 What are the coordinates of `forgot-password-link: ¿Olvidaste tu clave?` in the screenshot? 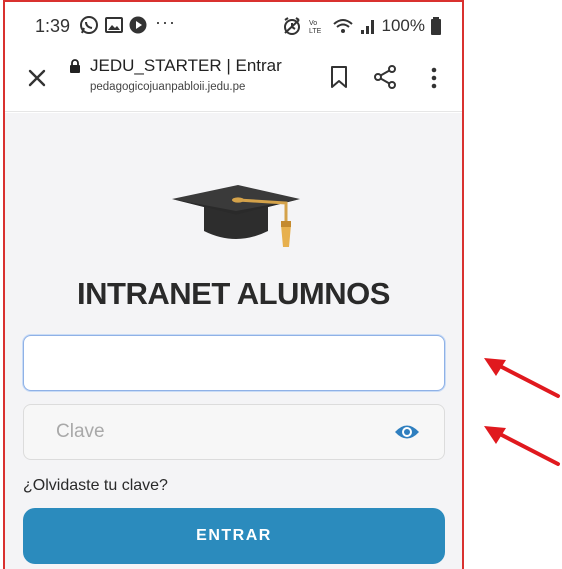 It's located at (95, 486).